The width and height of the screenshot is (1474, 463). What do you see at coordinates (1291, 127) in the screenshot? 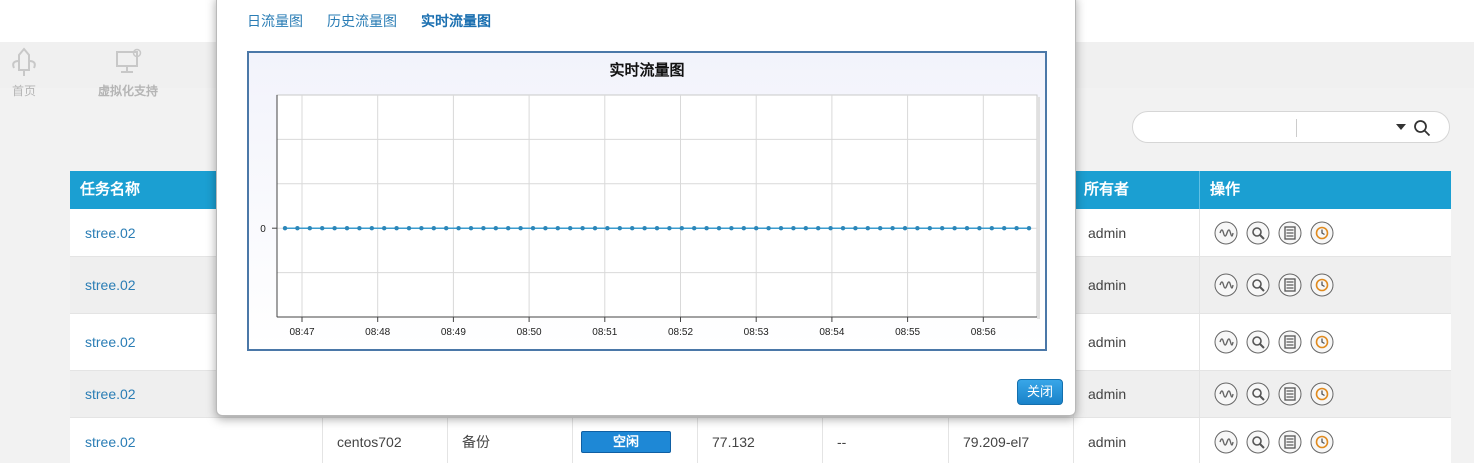
I see `search-box` at bounding box center [1291, 127].